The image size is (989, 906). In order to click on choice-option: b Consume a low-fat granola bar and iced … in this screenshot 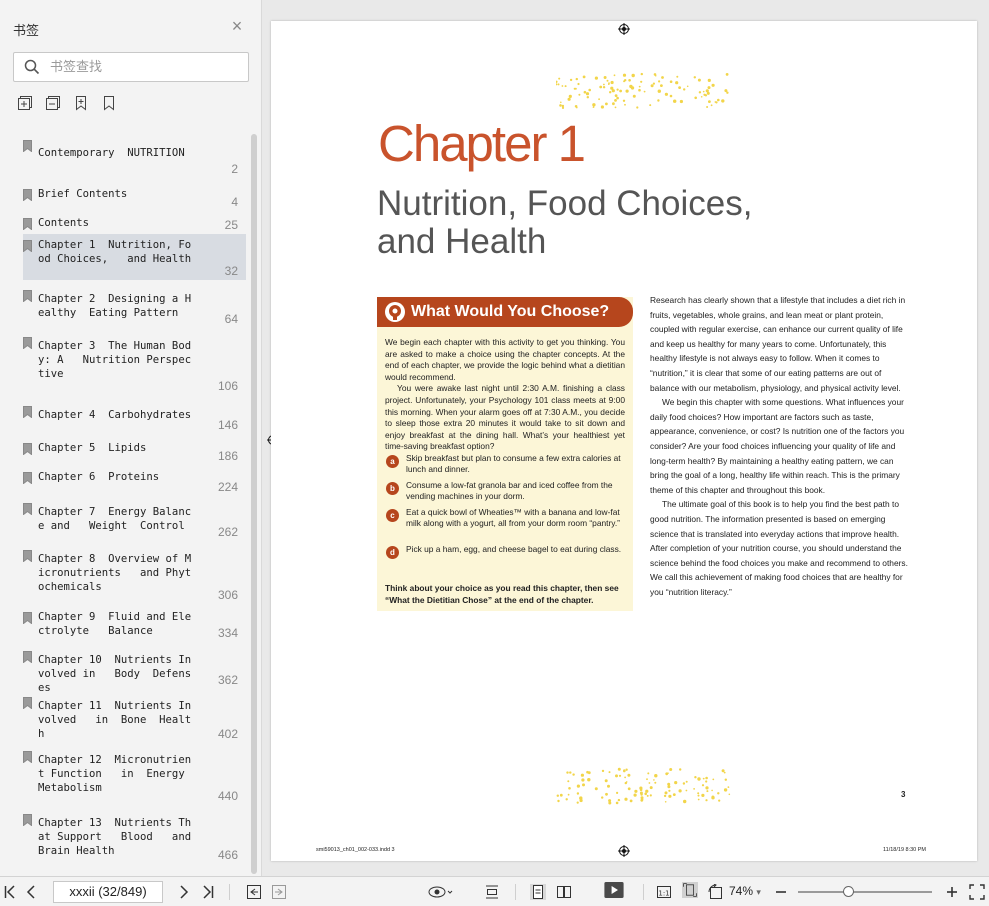, I will do `click(505, 494)`.